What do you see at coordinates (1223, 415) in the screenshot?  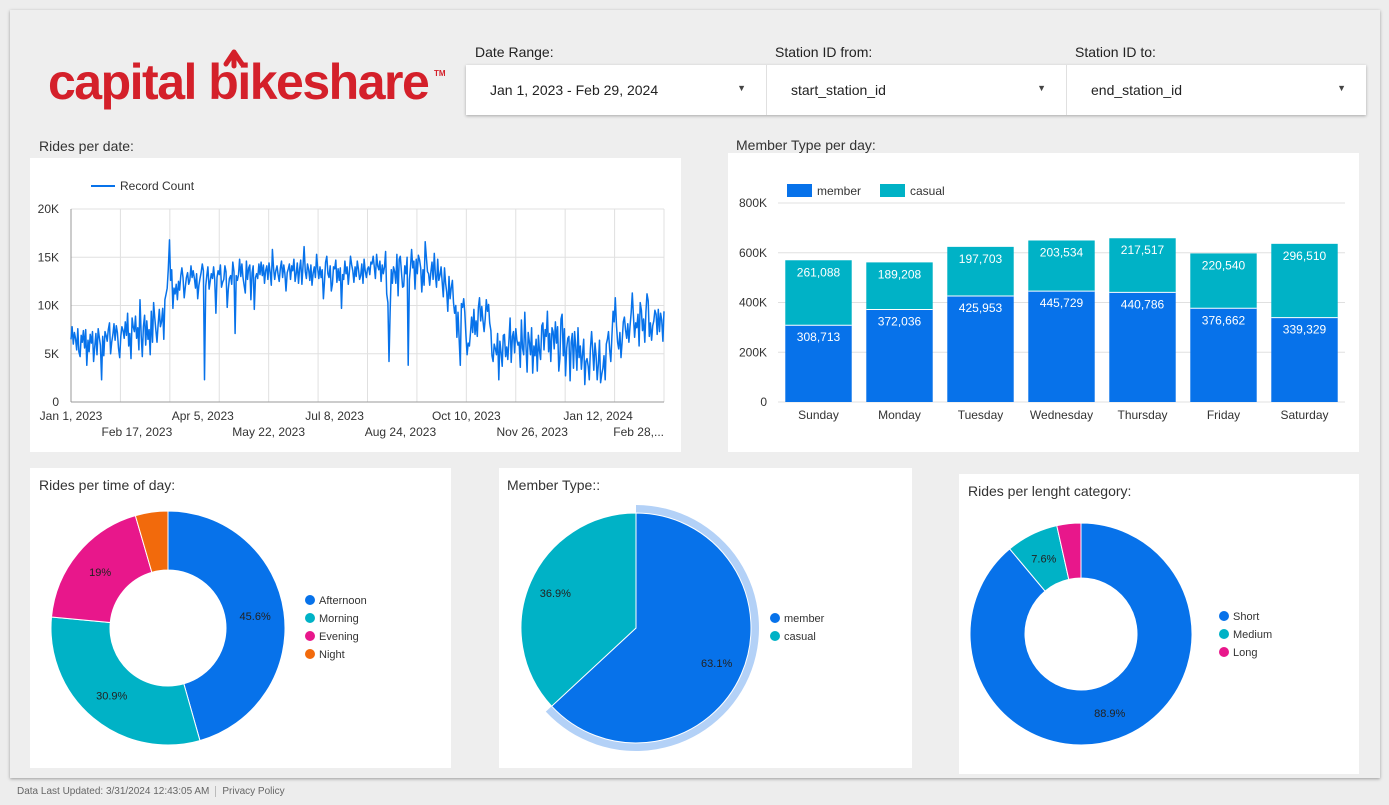 I see `x-tick-label: Friday` at bounding box center [1223, 415].